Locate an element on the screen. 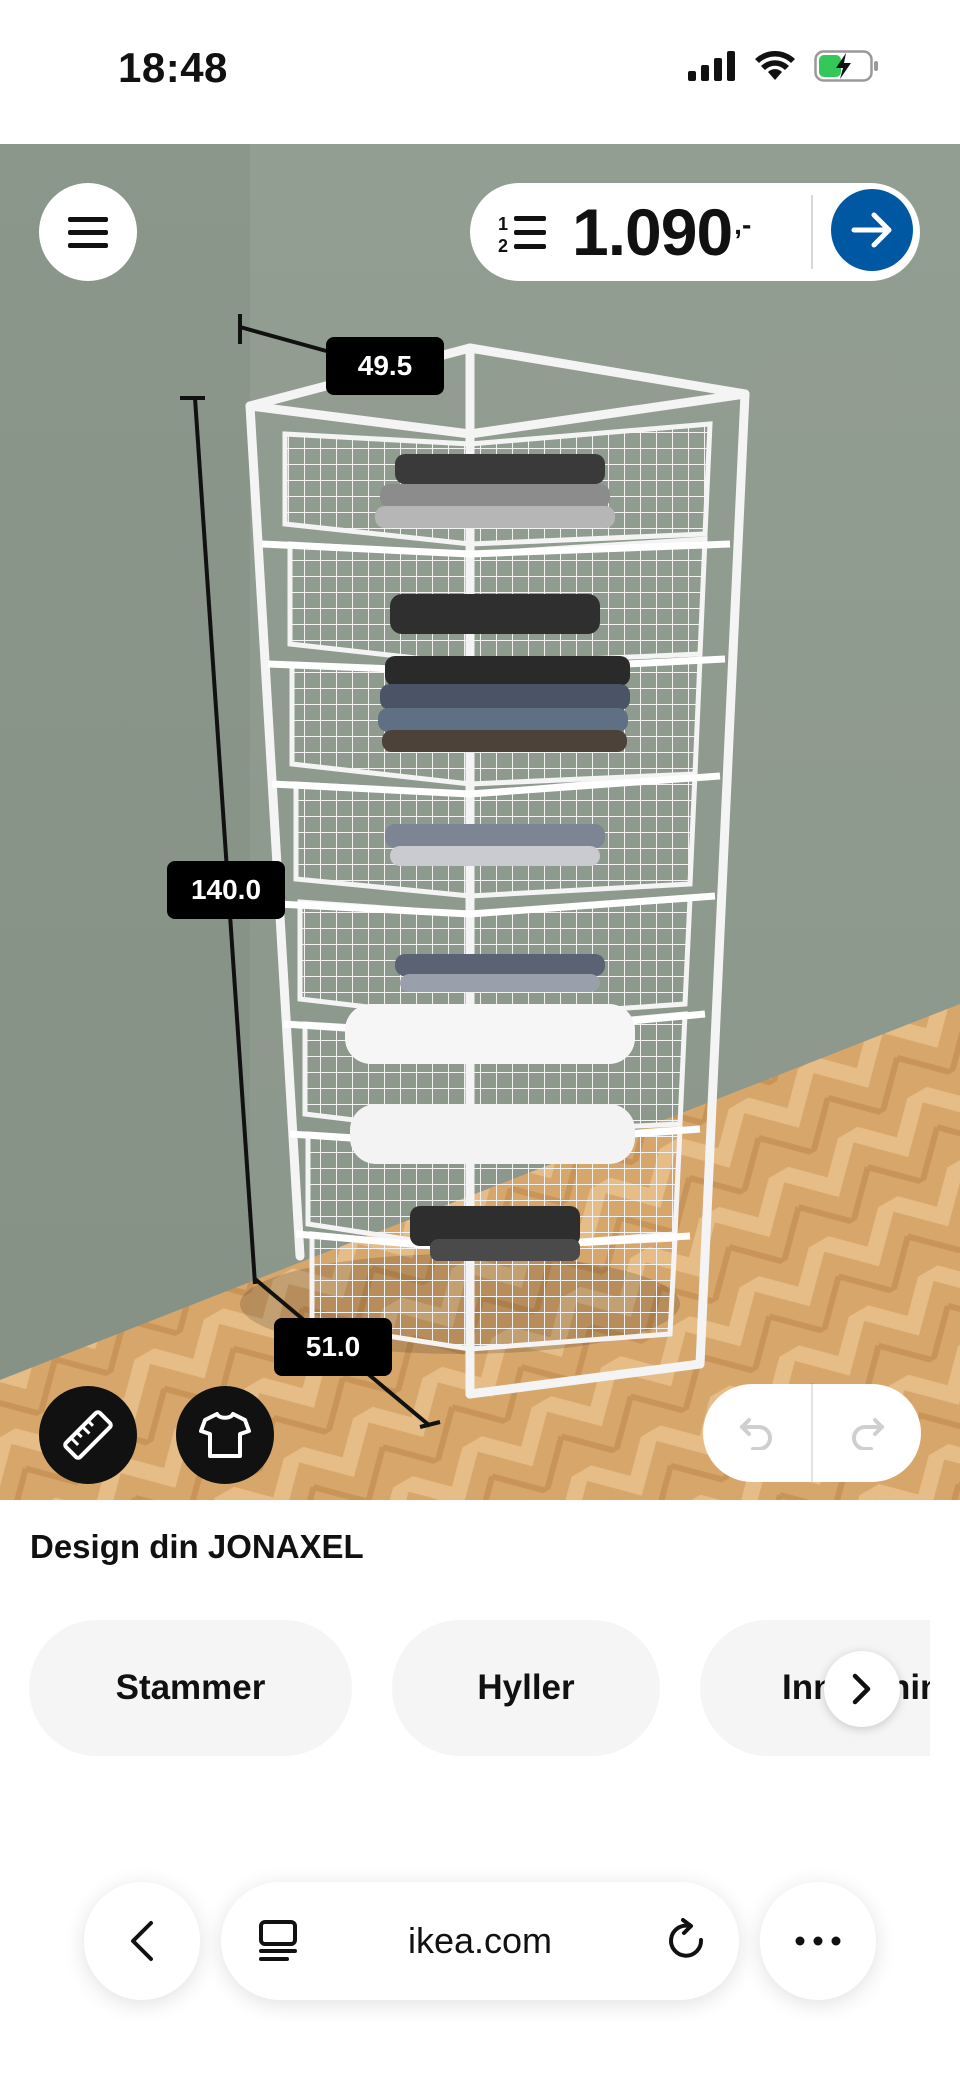 This screenshot has height=2081, width=960. more-dots-icon is located at coordinates (818, 1941).